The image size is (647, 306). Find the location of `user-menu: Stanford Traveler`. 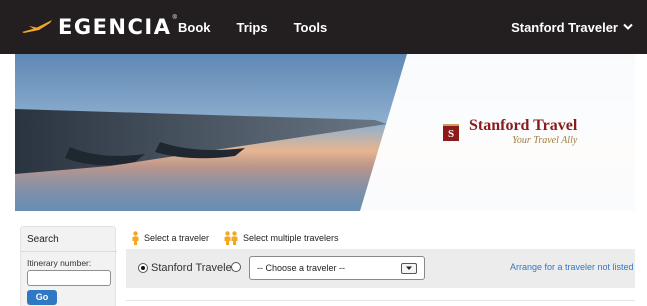

user-menu: Stanford Traveler is located at coordinates (572, 27).